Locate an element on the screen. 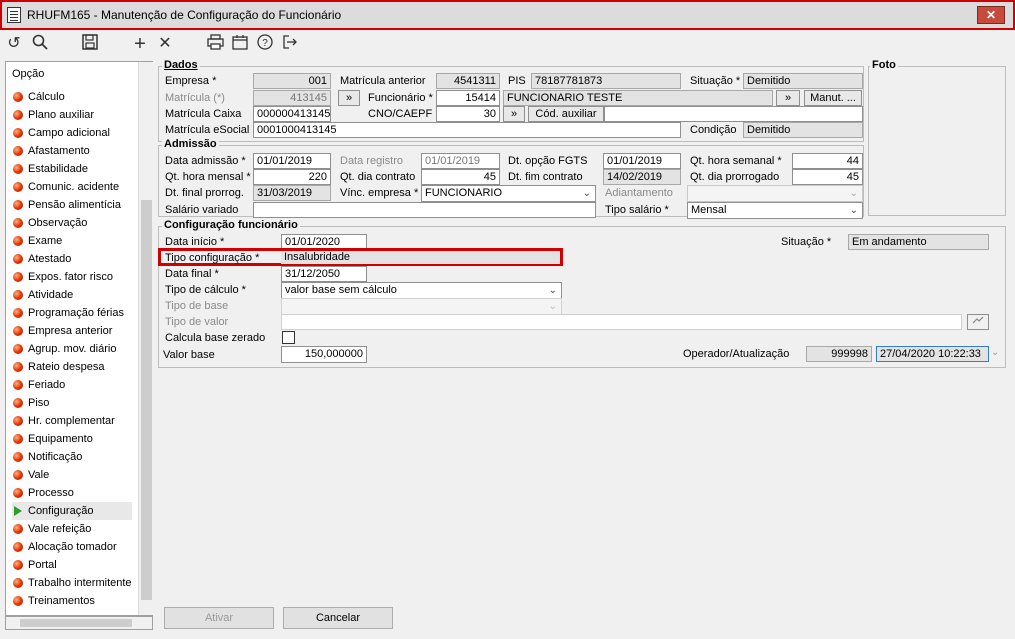  sidebar-item: Estabilidade is located at coordinates (72, 169).